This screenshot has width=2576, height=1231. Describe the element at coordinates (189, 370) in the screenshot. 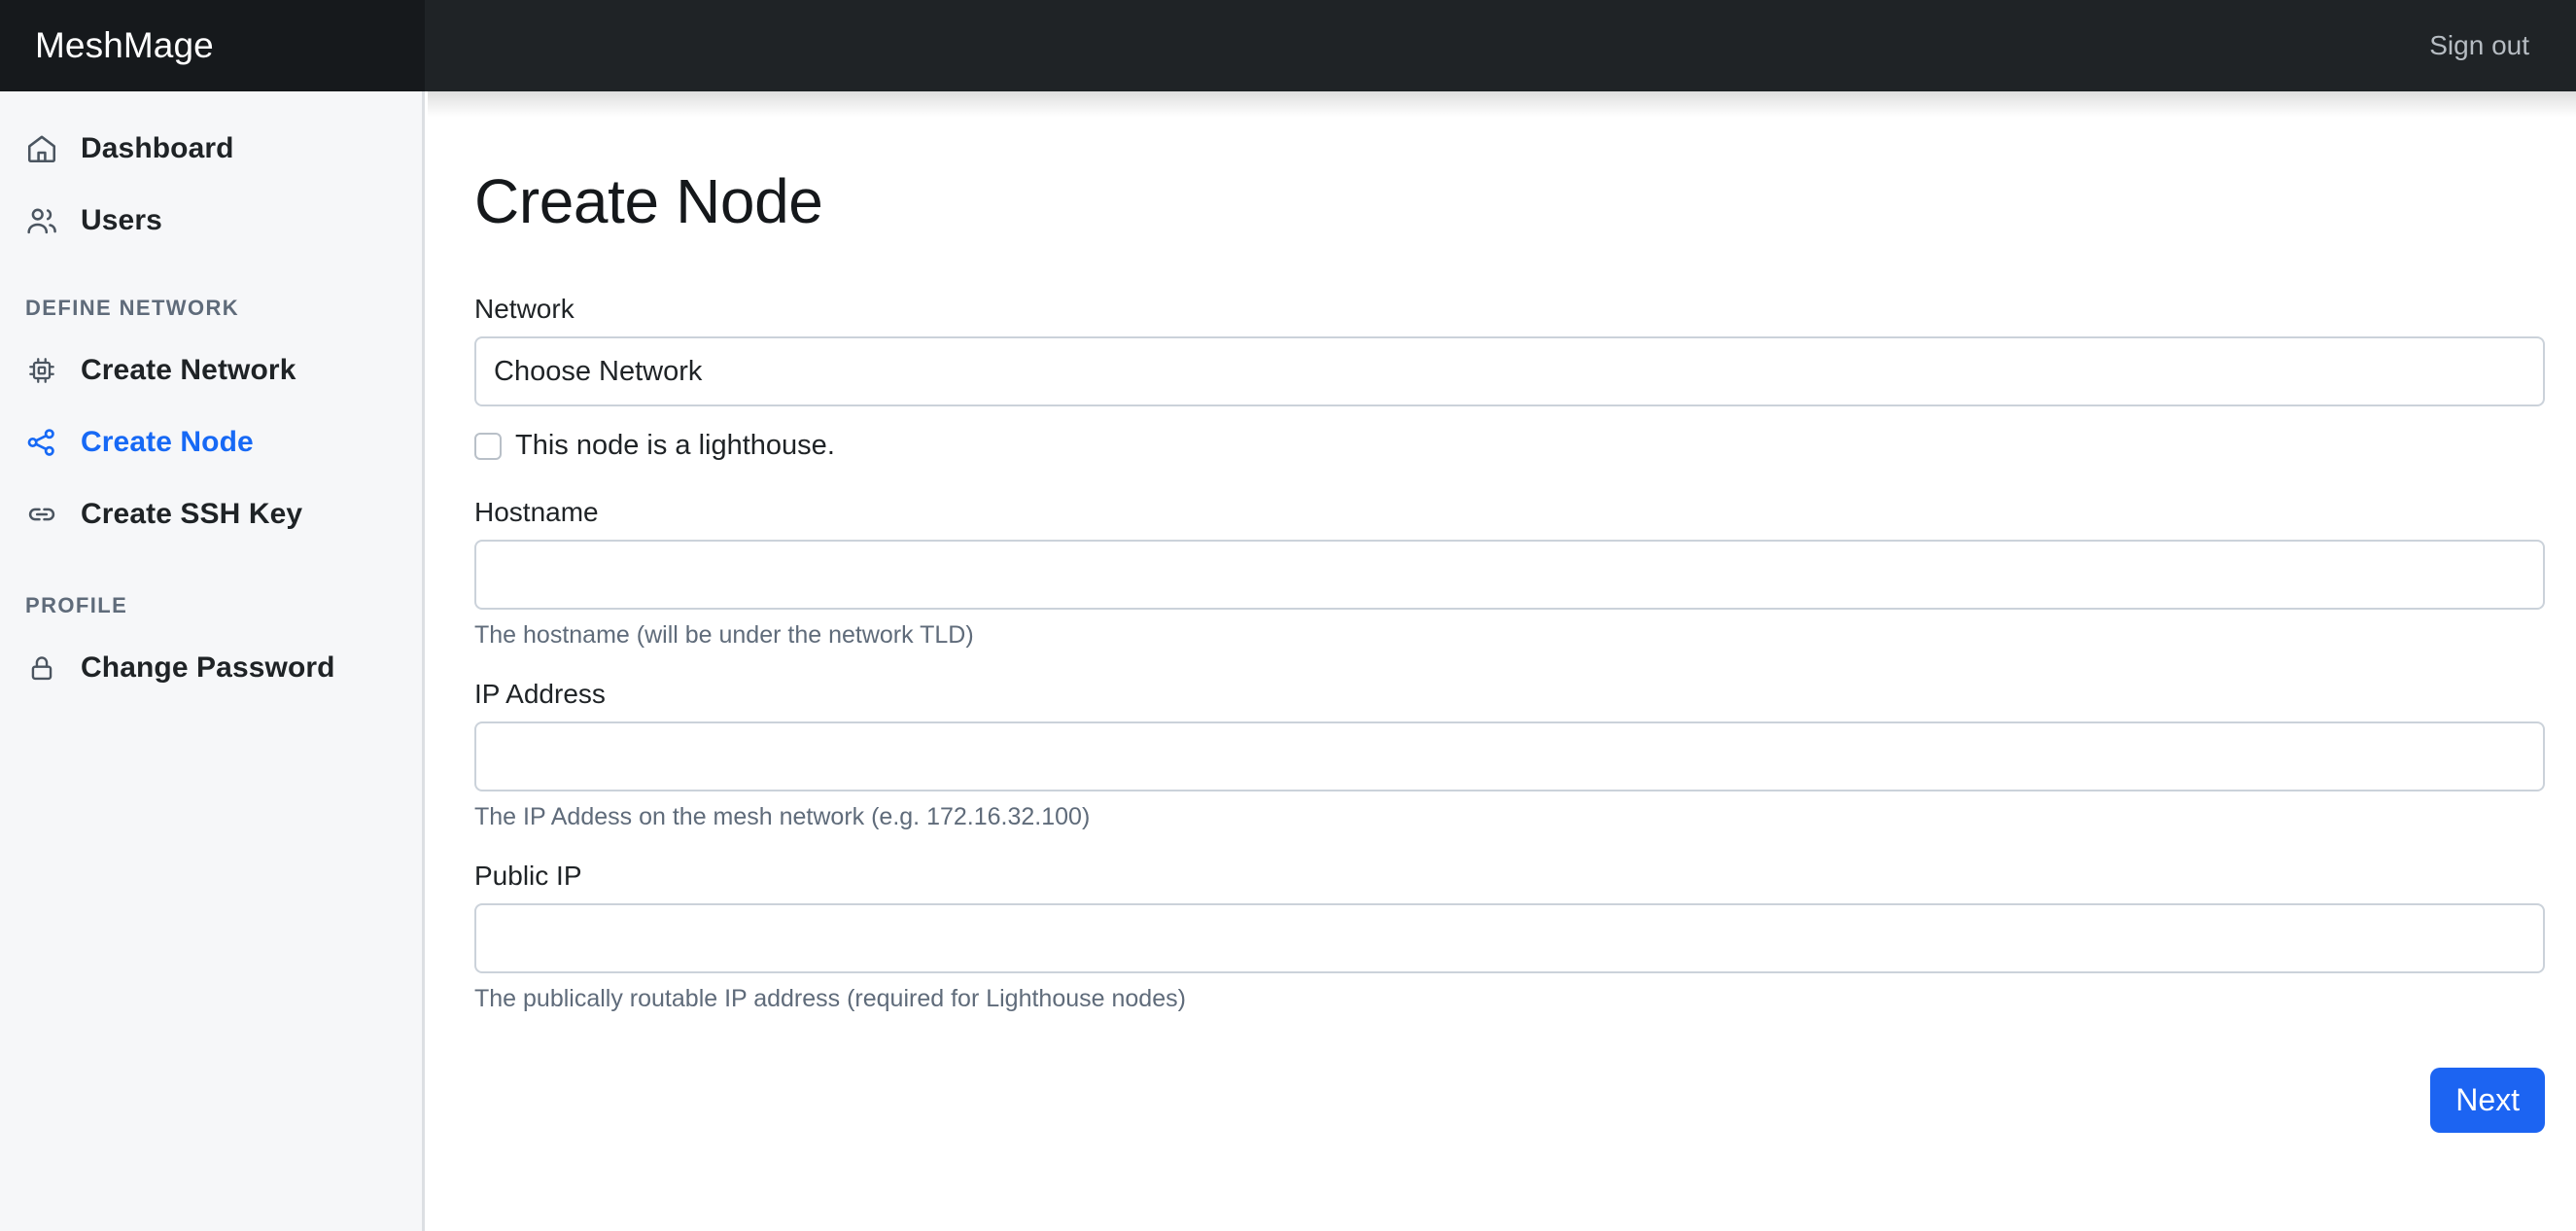

I see `sidebar-item-label: Create Network` at that location.